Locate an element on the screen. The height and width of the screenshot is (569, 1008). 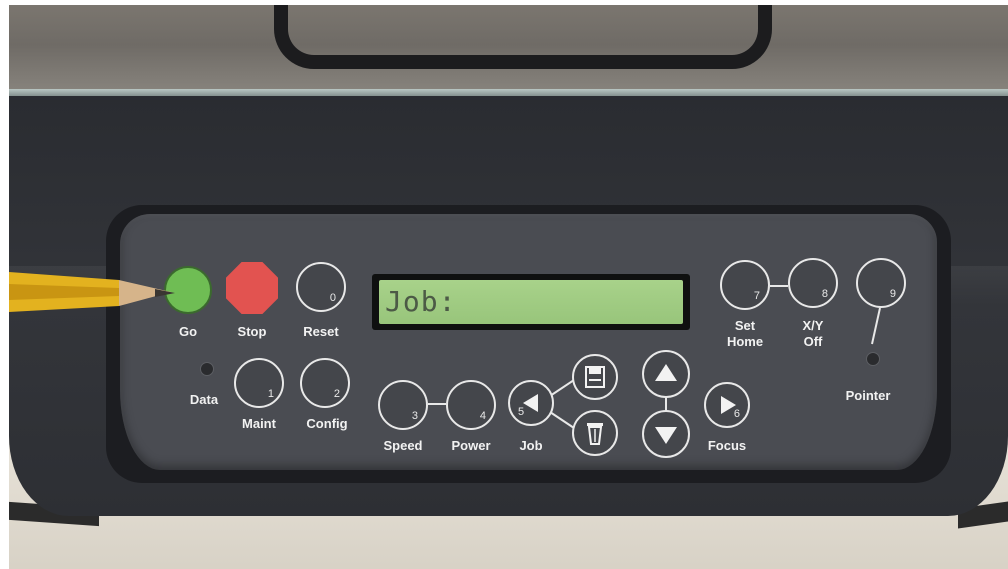
focus-number: 6 is located at coordinates (736, 414).